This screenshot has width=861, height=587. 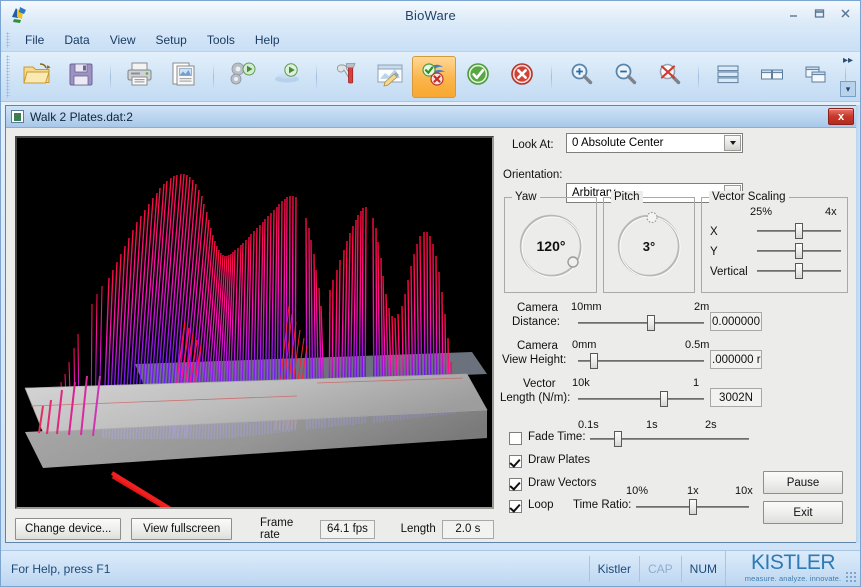 What do you see at coordinates (602, 505) in the screenshot?
I see `time-ratio-label: Time Ratio:` at bounding box center [602, 505].